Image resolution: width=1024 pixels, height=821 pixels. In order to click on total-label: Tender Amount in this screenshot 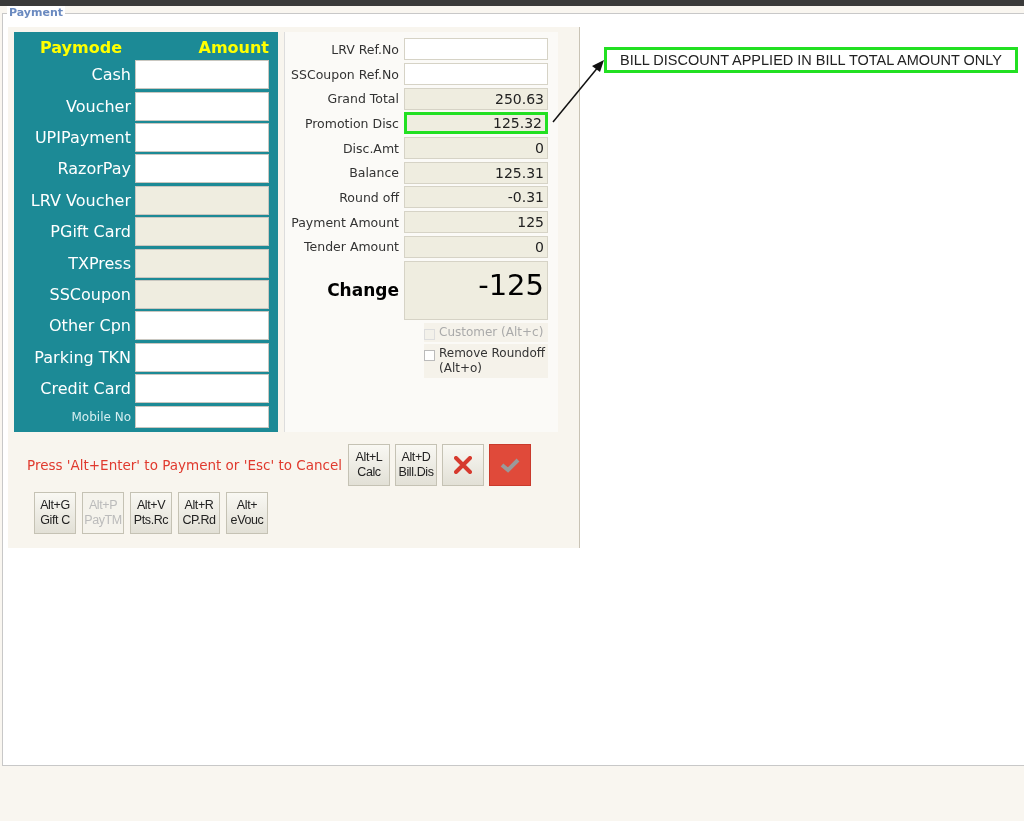, I will do `click(351, 247)`.